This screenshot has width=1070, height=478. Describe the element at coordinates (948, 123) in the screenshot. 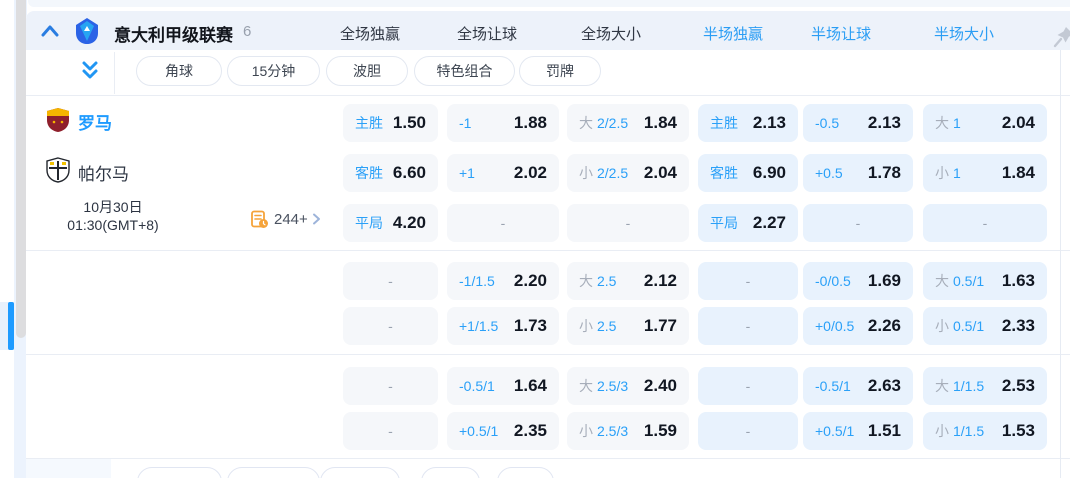

I see `ou-selection: 大1` at that location.